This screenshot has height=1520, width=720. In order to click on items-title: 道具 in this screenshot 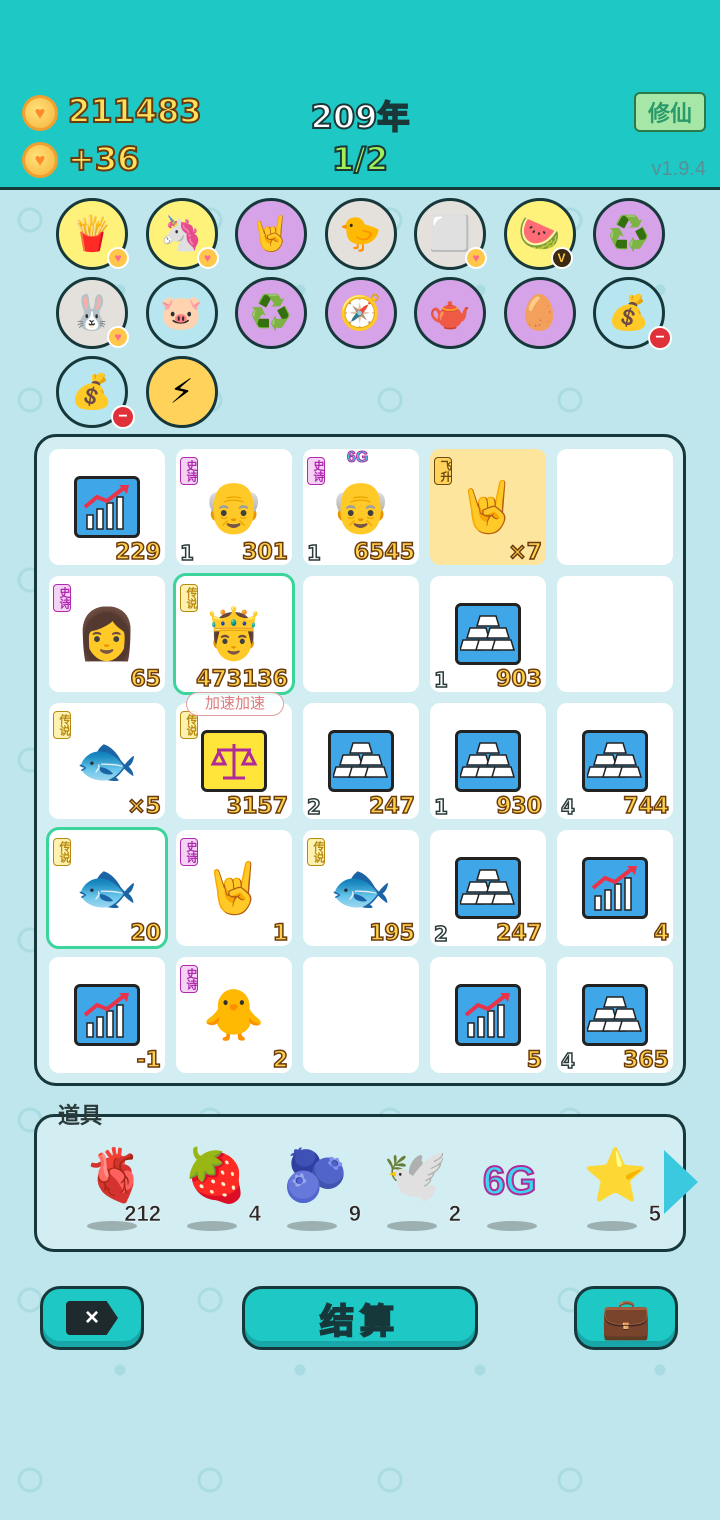, I will do `click(80, 1115)`.